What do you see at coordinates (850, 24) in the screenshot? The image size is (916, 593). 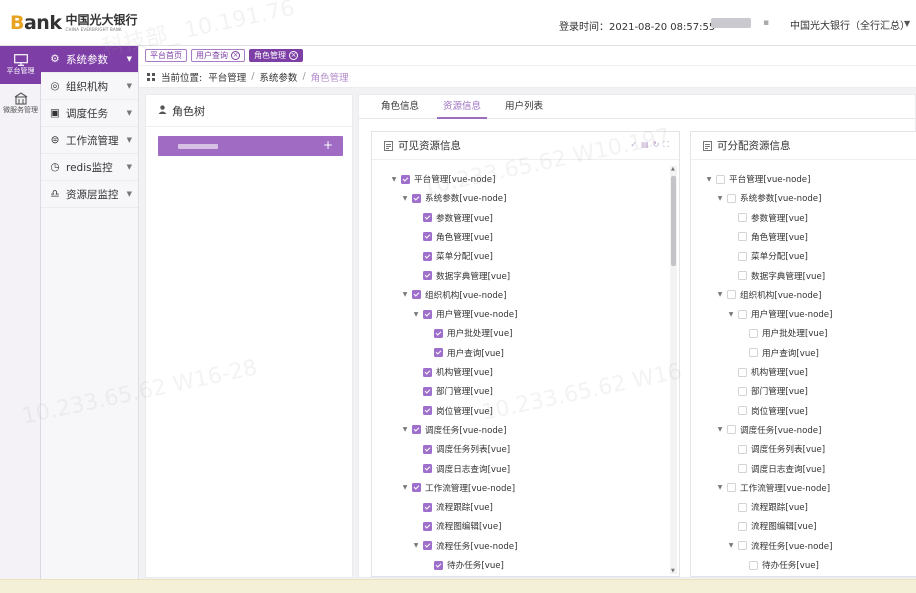 I see `org-selector: 中国光大银行（全行汇总）` at bounding box center [850, 24].